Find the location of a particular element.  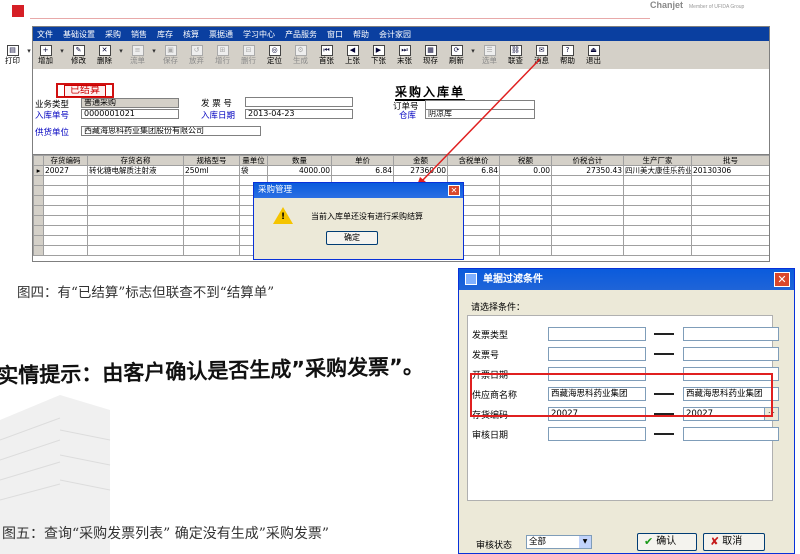

column-header: 单价 is located at coordinates (362, 160).